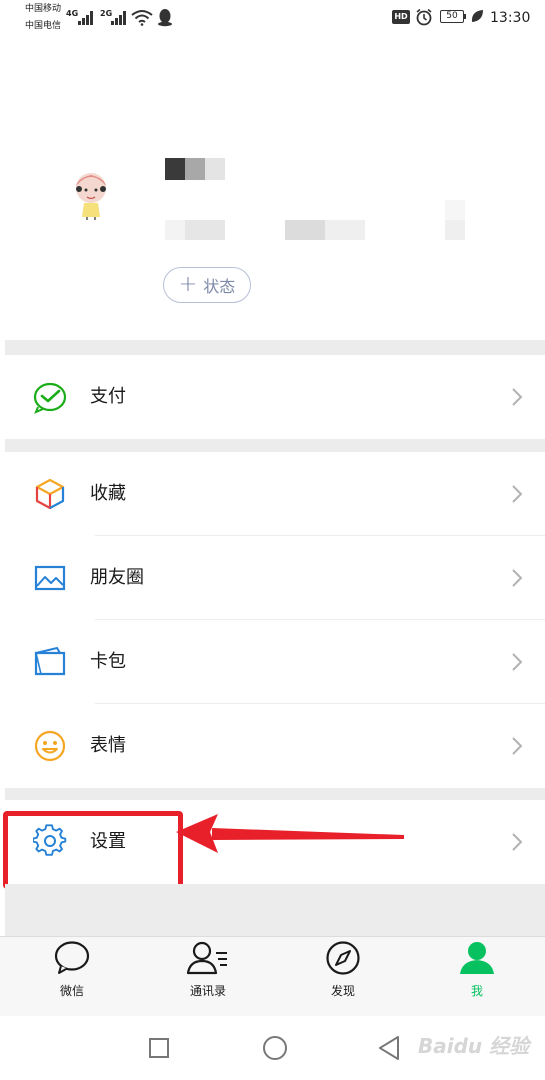  I want to click on tab-label-me: 我, so click(476, 991).